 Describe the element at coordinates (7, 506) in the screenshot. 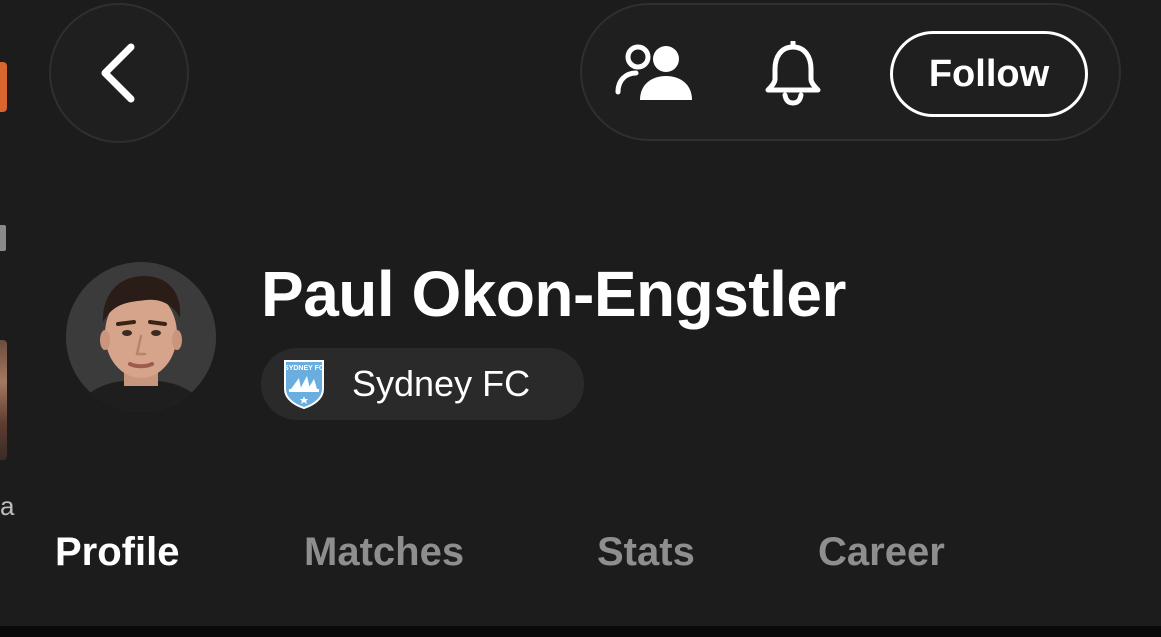

I see `previous-card-text: a` at that location.